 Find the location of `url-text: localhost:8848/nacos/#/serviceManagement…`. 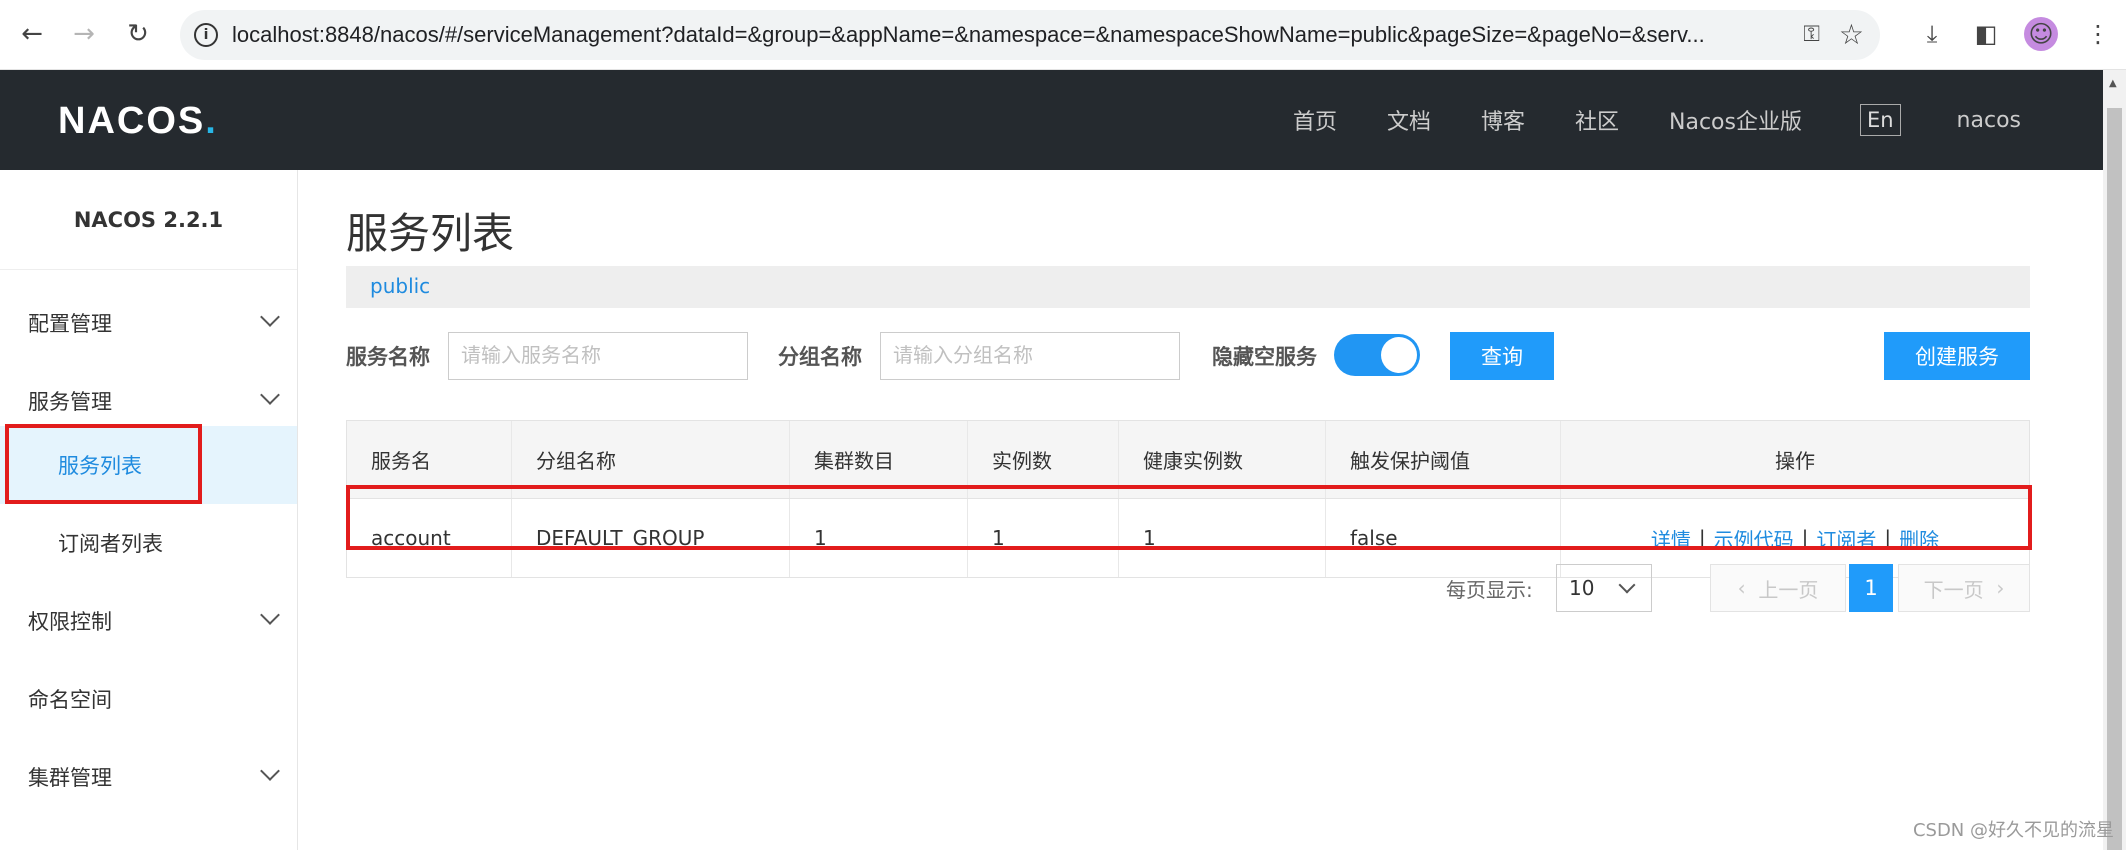

url-text: localhost:8848/nacos/#/serviceManagement… is located at coordinates (1012, 35).